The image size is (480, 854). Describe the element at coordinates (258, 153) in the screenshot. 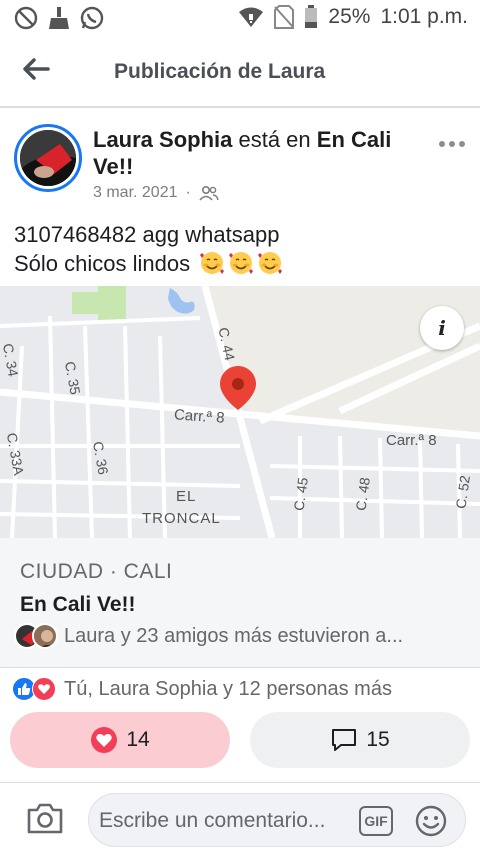

I see `post-author-line: Laura Sophia está en En Cali Ve!!` at that location.